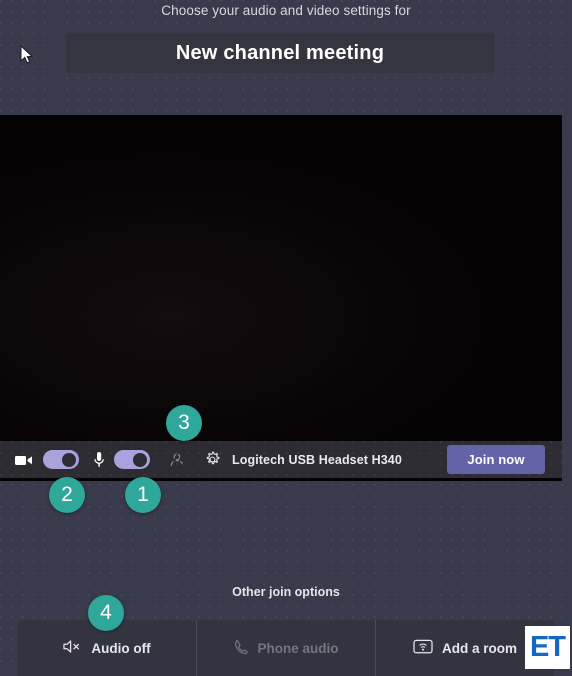  I want to click on gear-icon, so click(212, 459).